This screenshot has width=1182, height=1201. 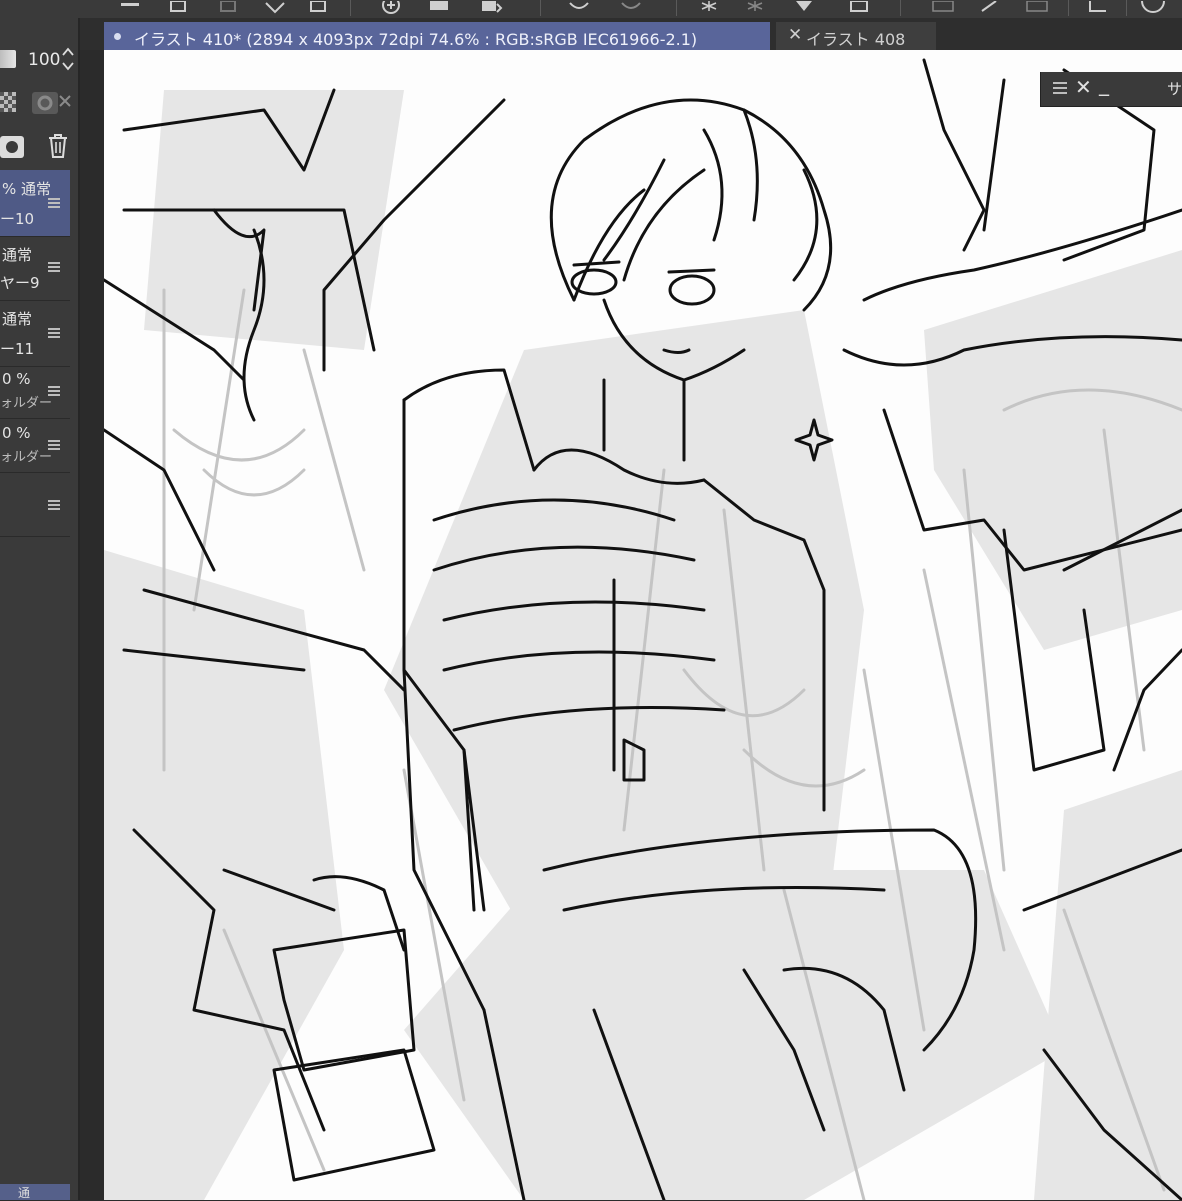 What do you see at coordinates (35, 203) in the screenshot?
I see `layer-row: % 通常 ー10` at bounding box center [35, 203].